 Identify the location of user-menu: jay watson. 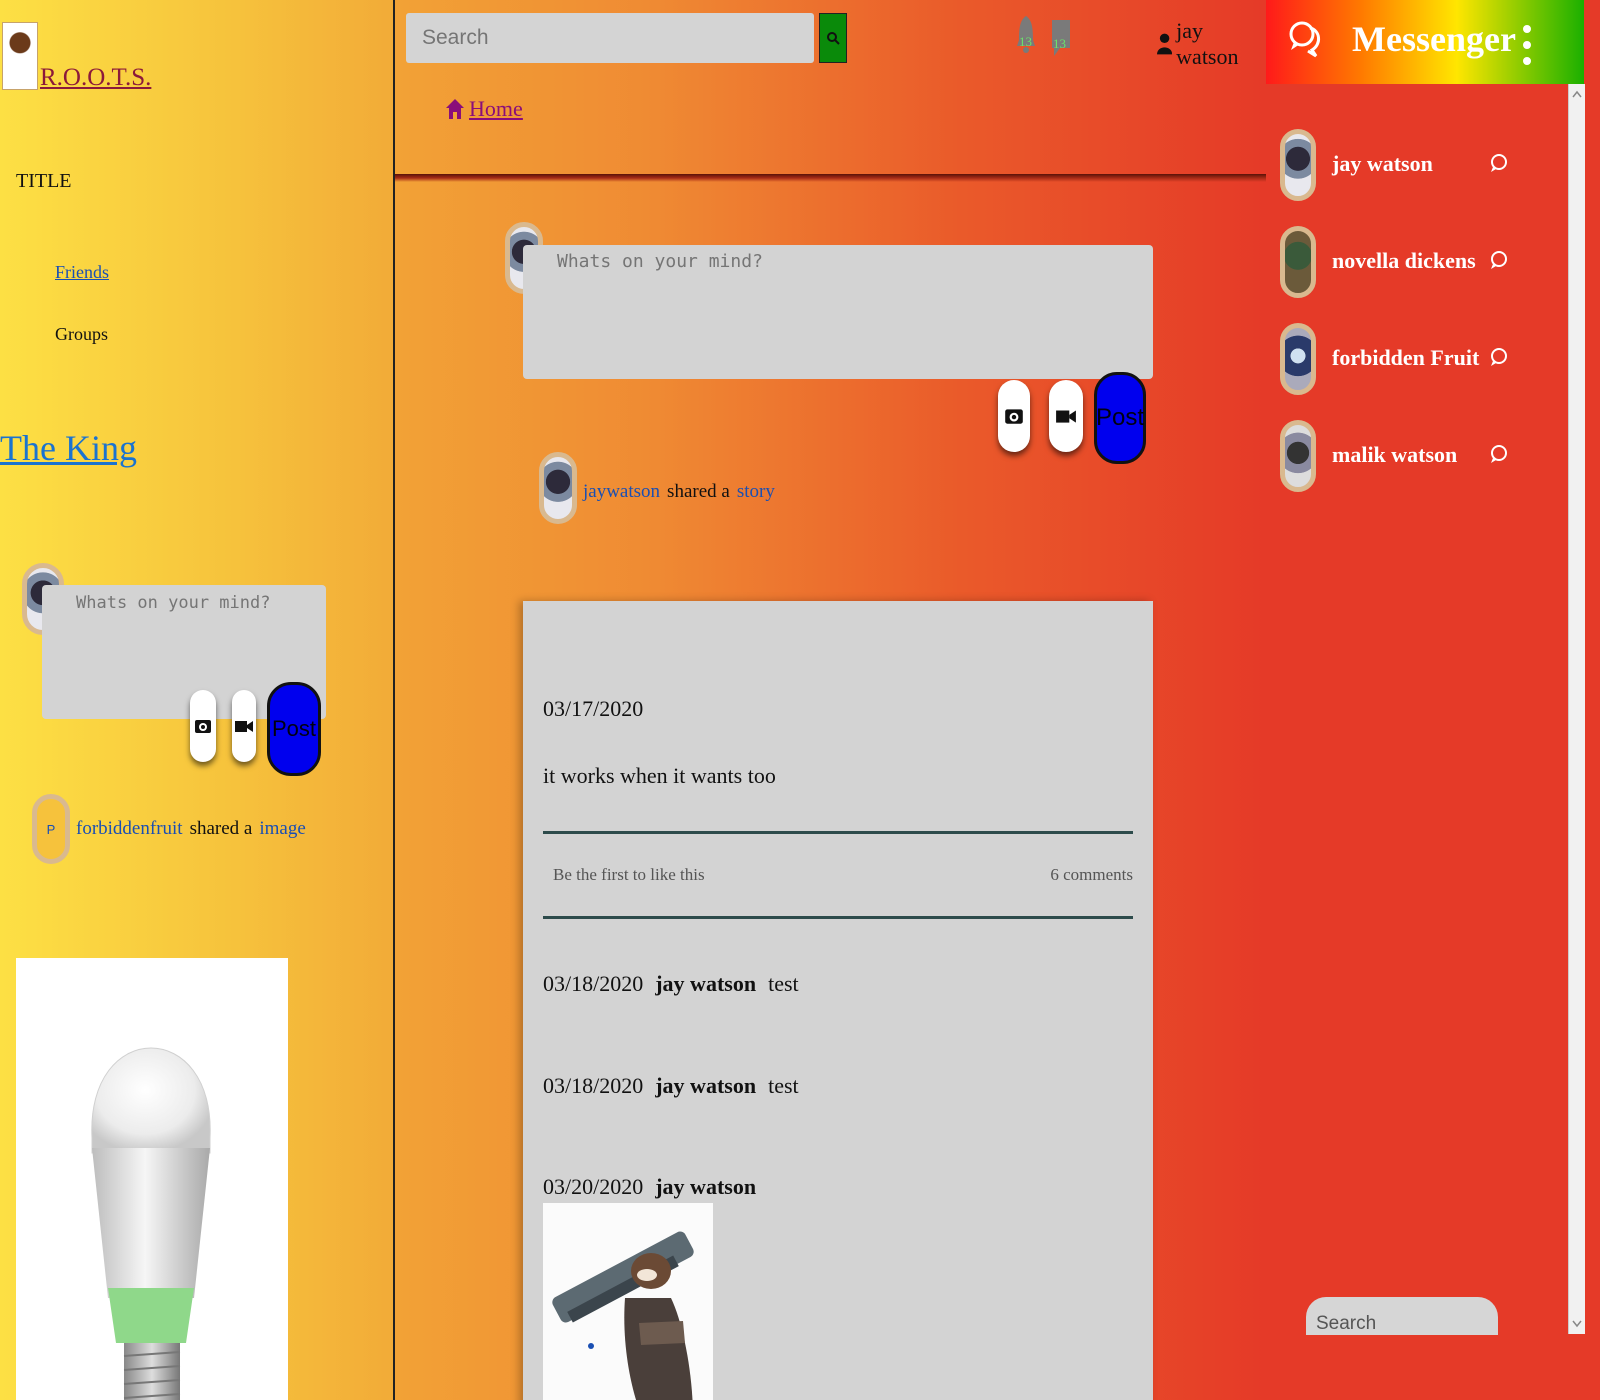
(1211, 44).